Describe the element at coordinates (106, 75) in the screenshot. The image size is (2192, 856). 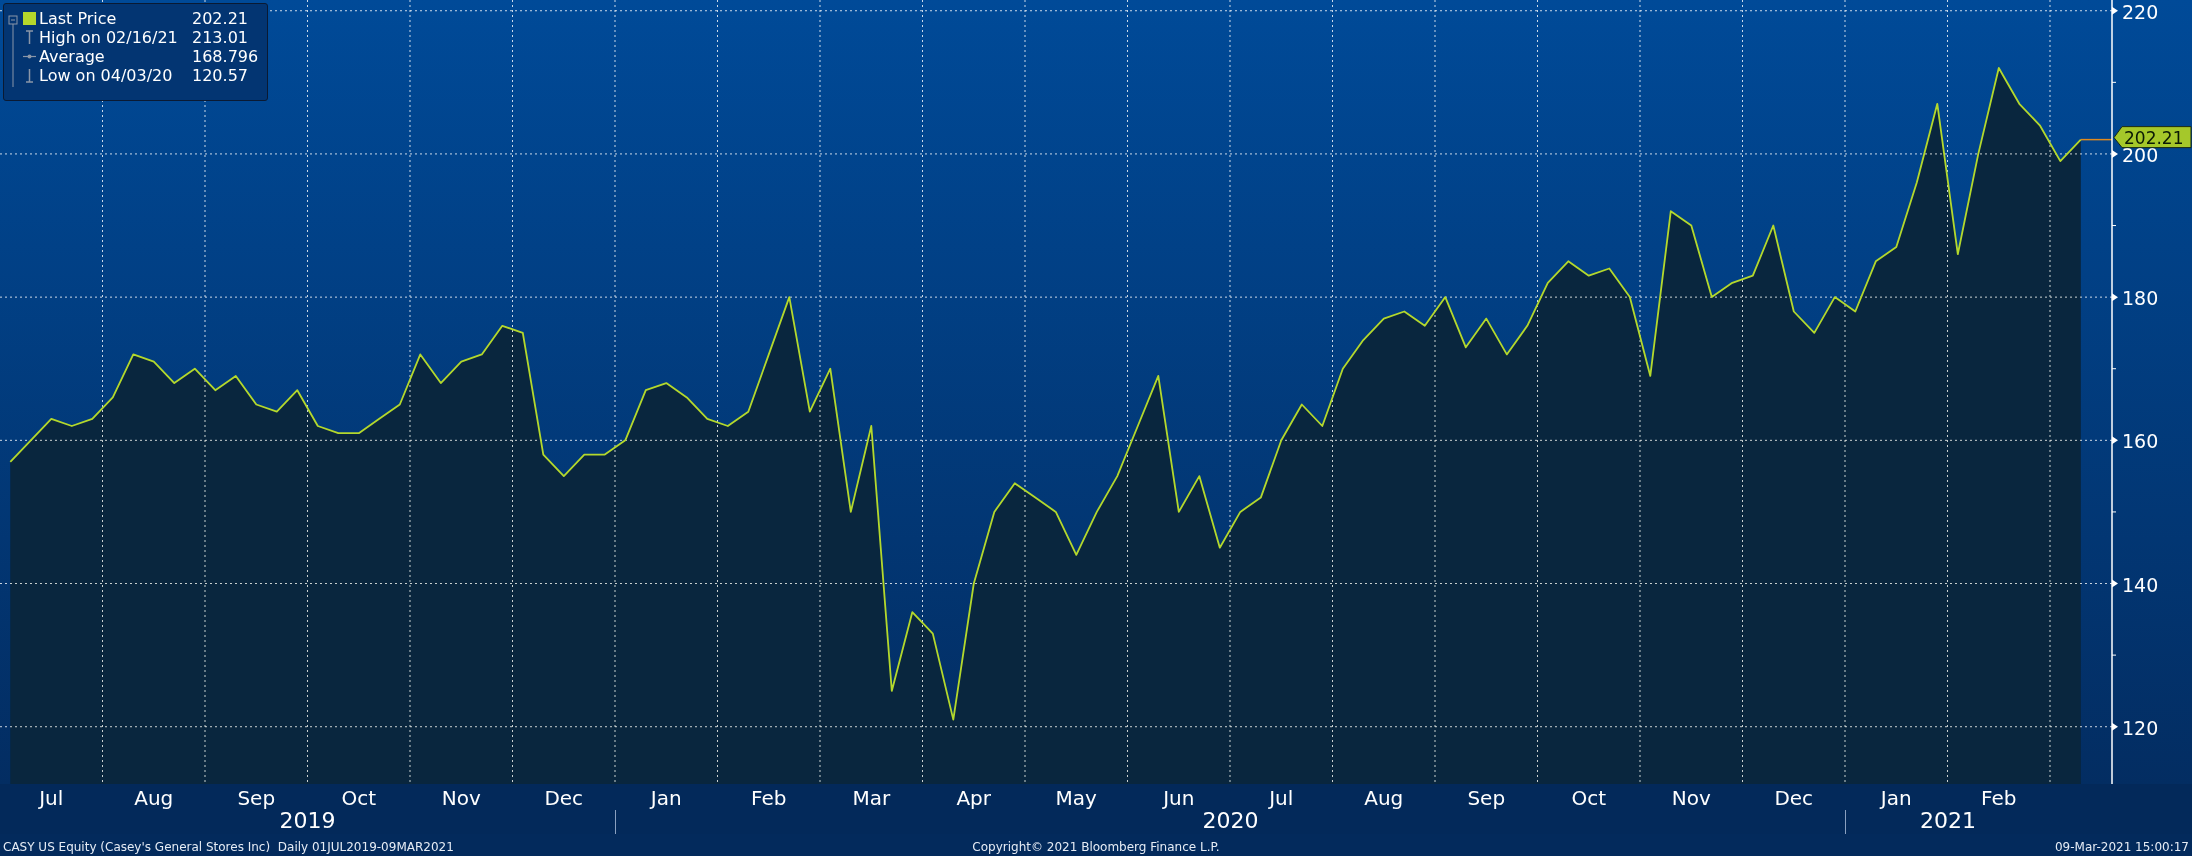
I see `legend-label: Low on 04/03/20` at that location.